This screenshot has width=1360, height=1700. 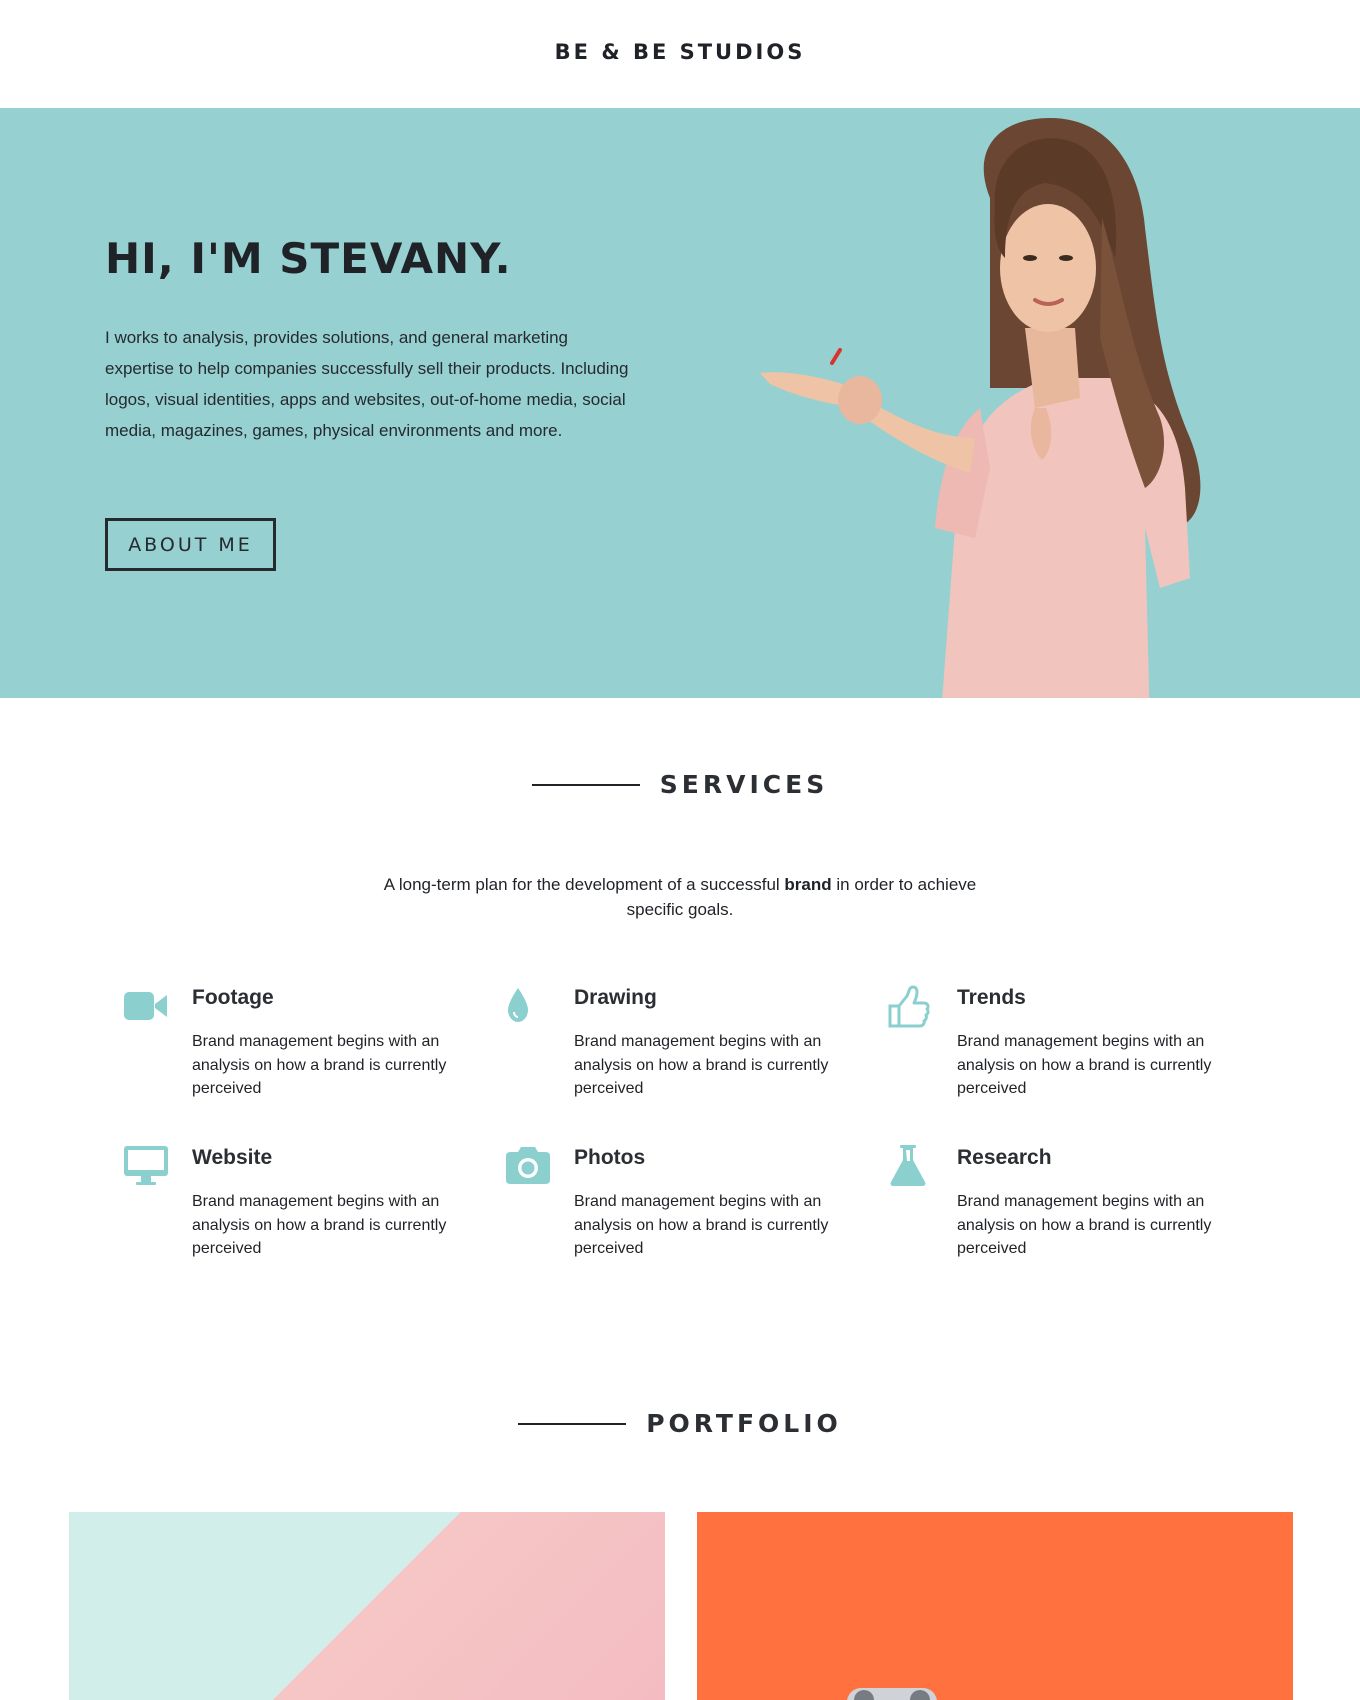 I want to click on video-camera-icon, so click(x=146, y=1006).